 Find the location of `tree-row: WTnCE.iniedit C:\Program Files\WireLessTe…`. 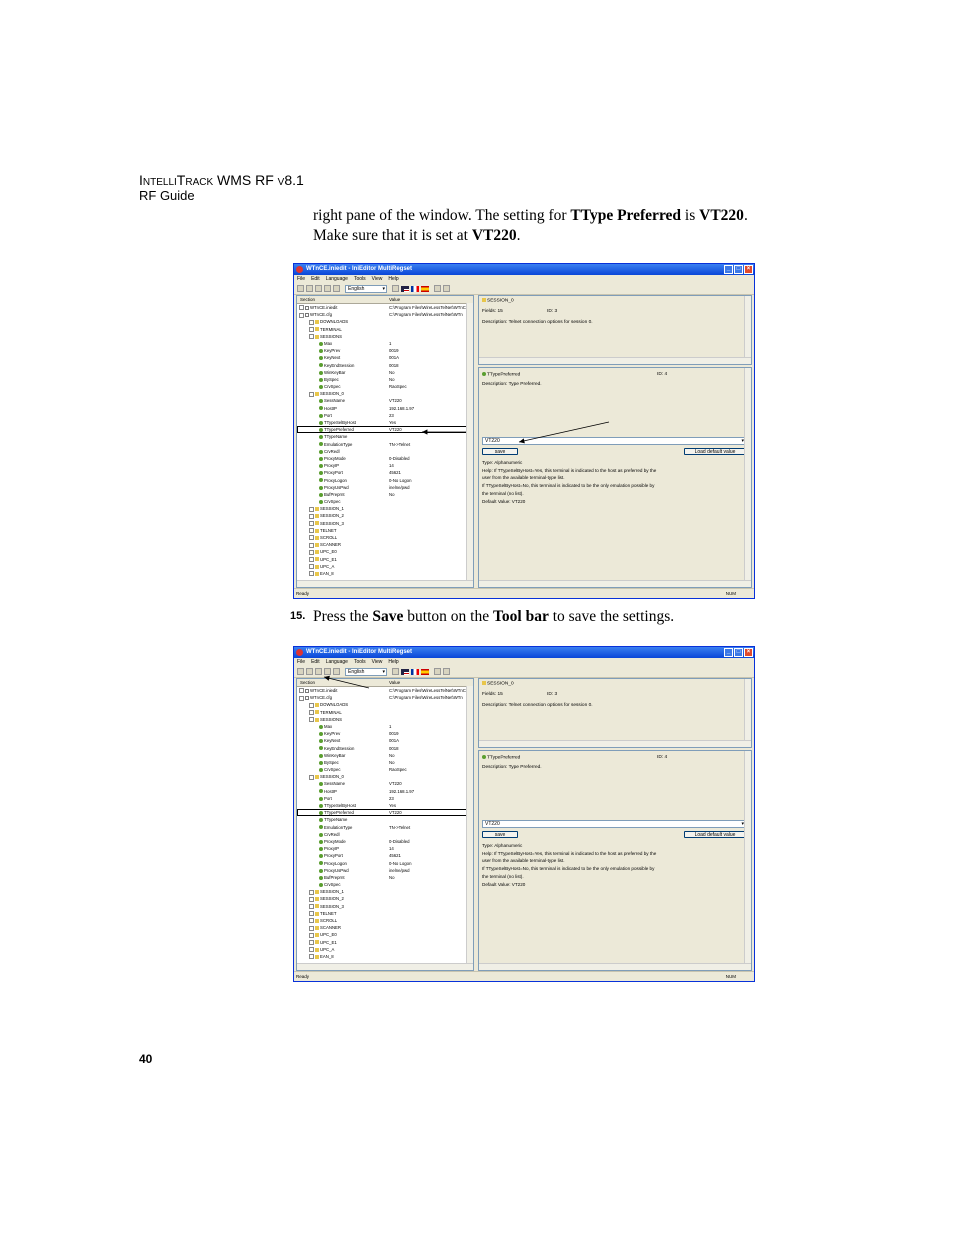

tree-row: WTnCE.iniedit C:\Program Files\WireLessTe… is located at coordinates (385, 307).